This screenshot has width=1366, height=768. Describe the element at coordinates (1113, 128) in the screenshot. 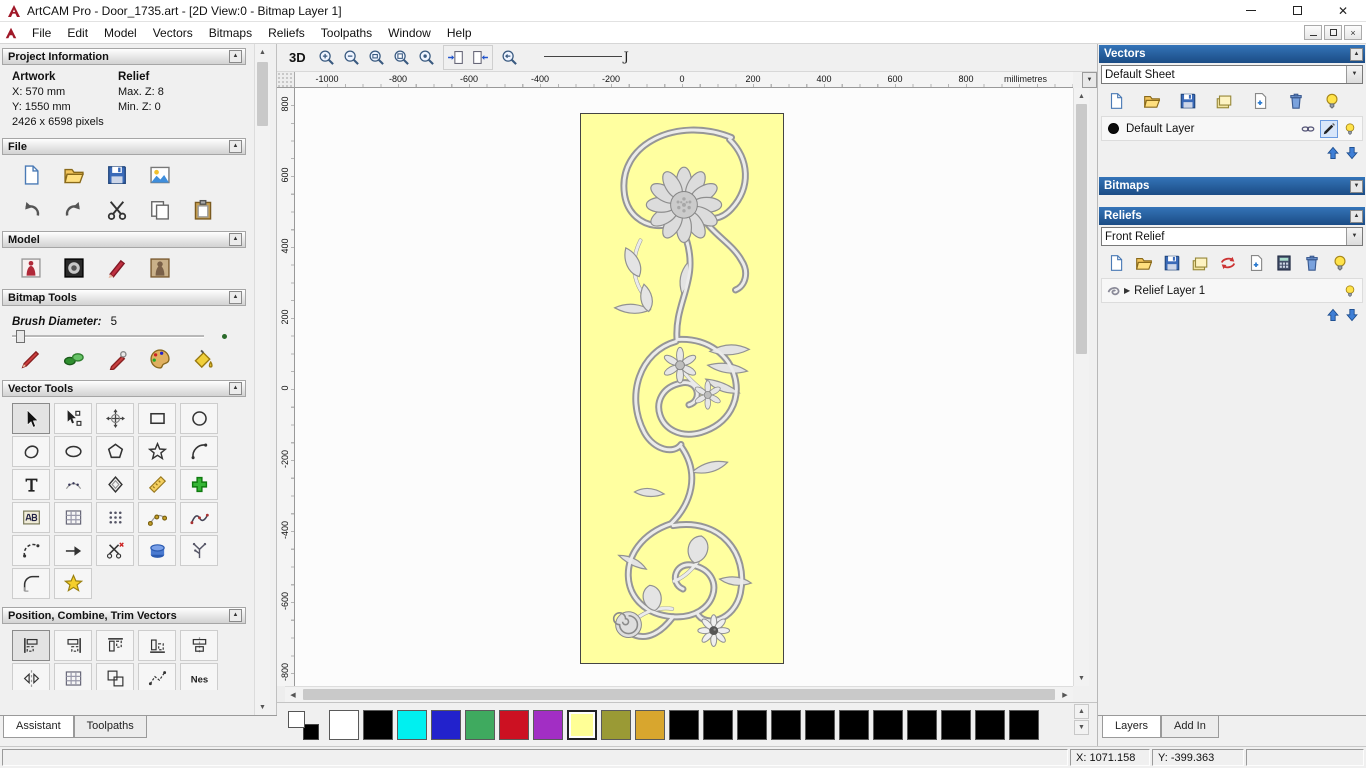

I see `layer-colour-swatch` at that location.